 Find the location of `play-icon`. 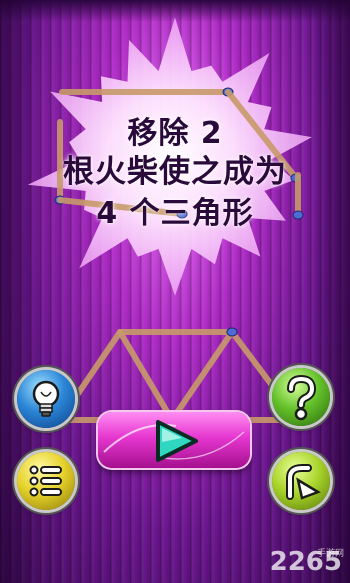

play-icon is located at coordinates (174, 441).